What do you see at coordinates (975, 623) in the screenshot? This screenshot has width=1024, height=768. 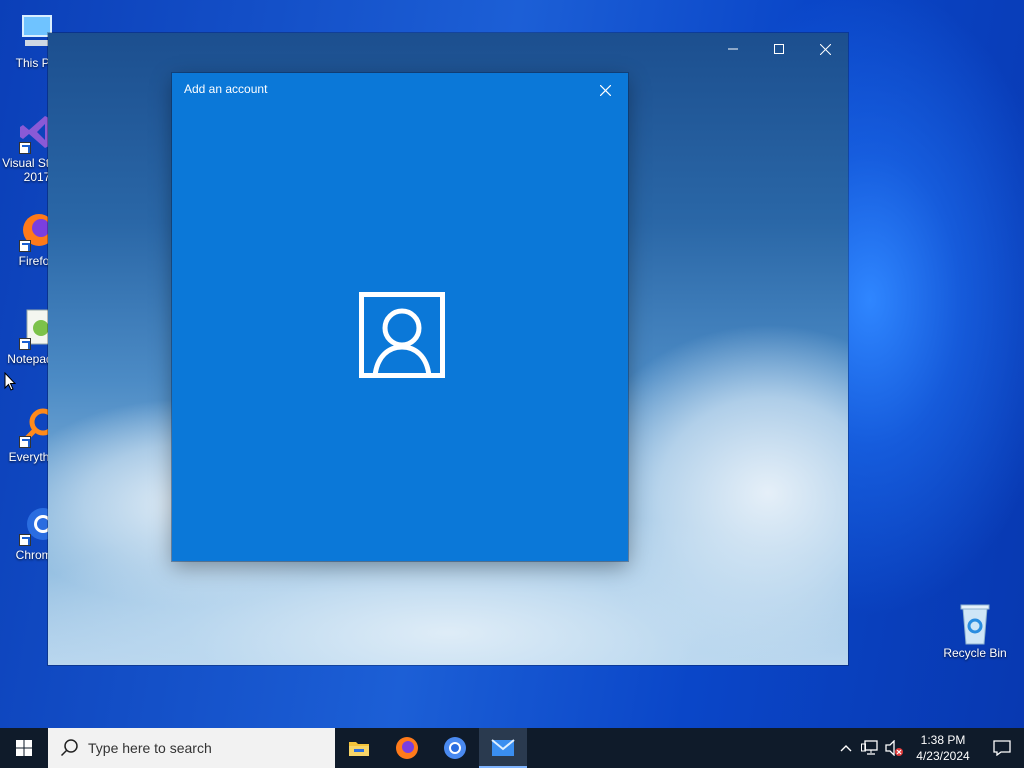 I see `recycle-bin-icon` at bounding box center [975, 623].